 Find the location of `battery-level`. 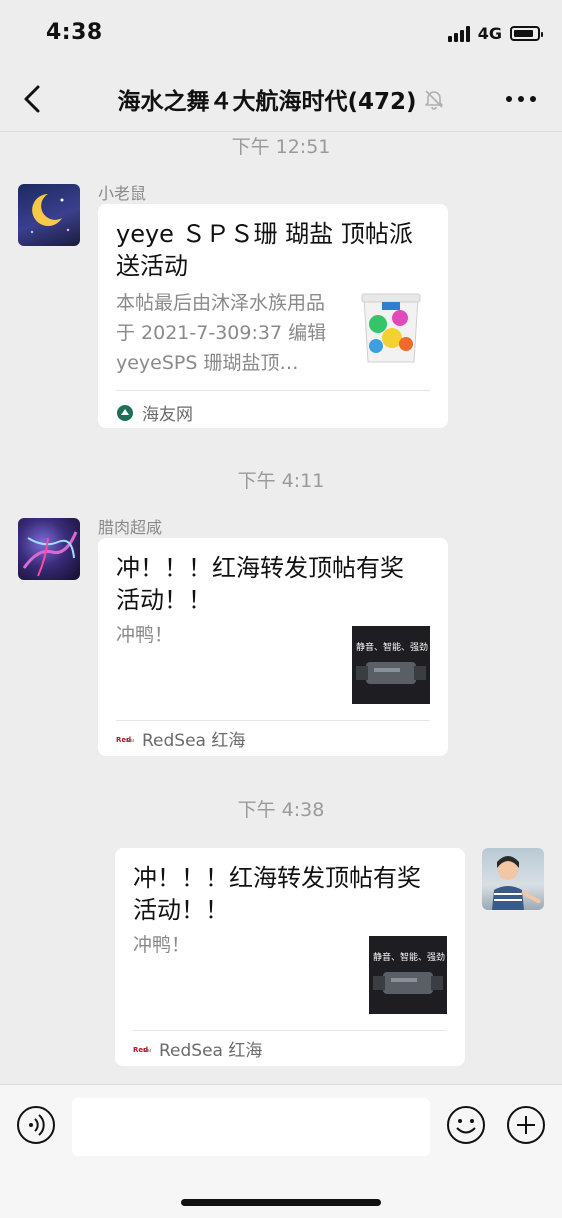

battery-level is located at coordinates (523, 33).